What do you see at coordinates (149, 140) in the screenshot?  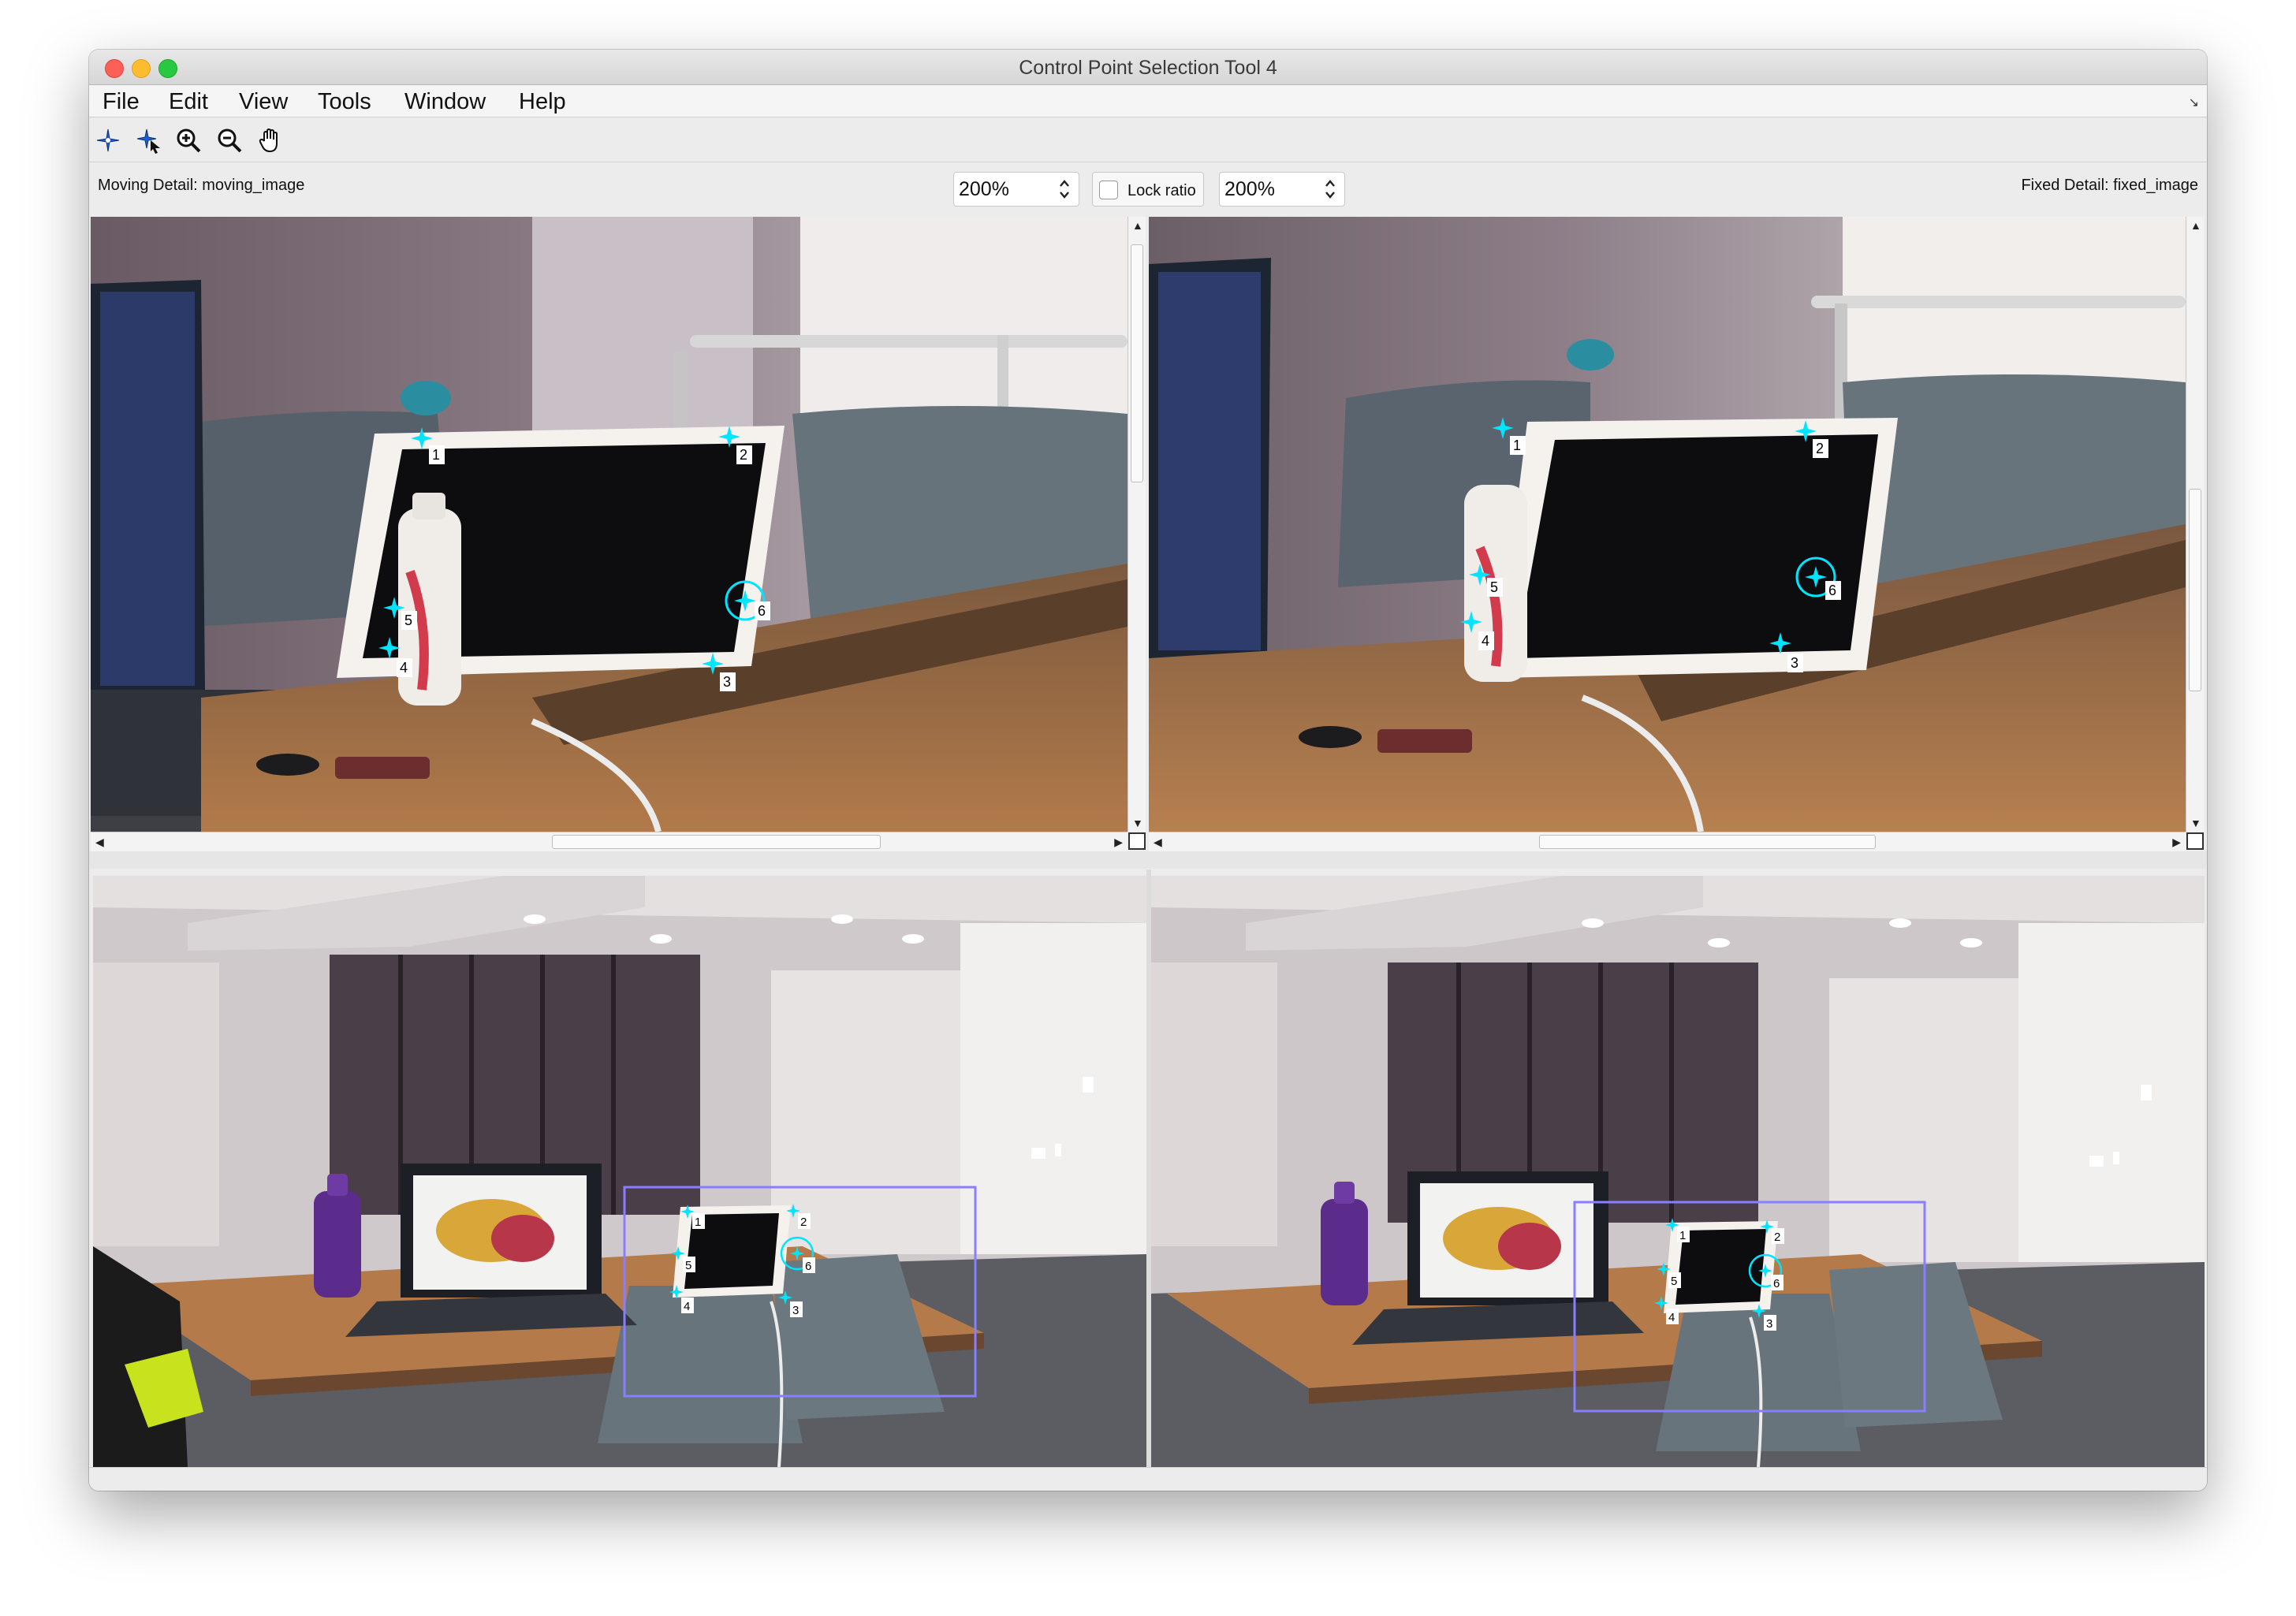 I see `select-point-icon` at bounding box center [149, 140].